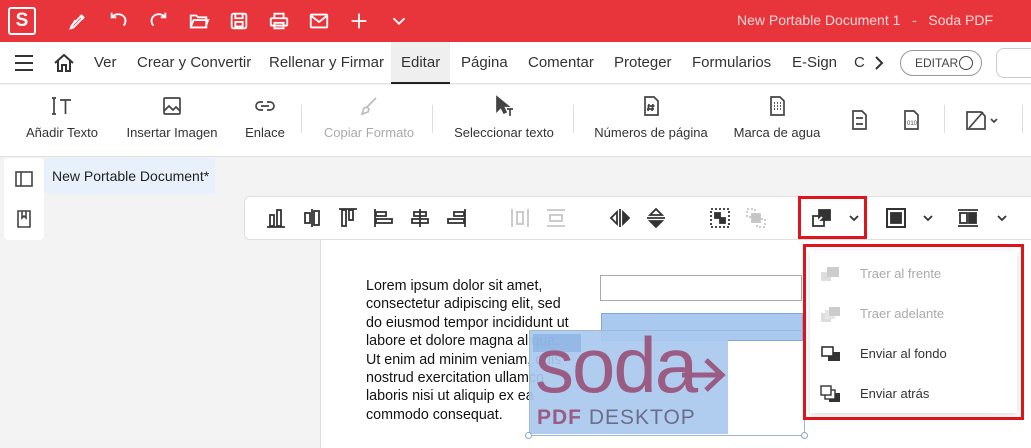  I want to click on brush-icon, so click(368, 106).